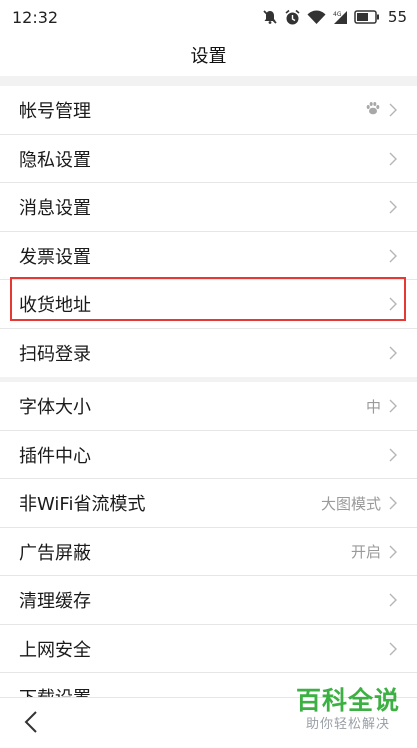 This screenshot has width=417, height=748. What do you see at coordinates (55, 650) in the screenshot?
I see `settings-item-label: 上网安全` at bounding box center [55, 650].